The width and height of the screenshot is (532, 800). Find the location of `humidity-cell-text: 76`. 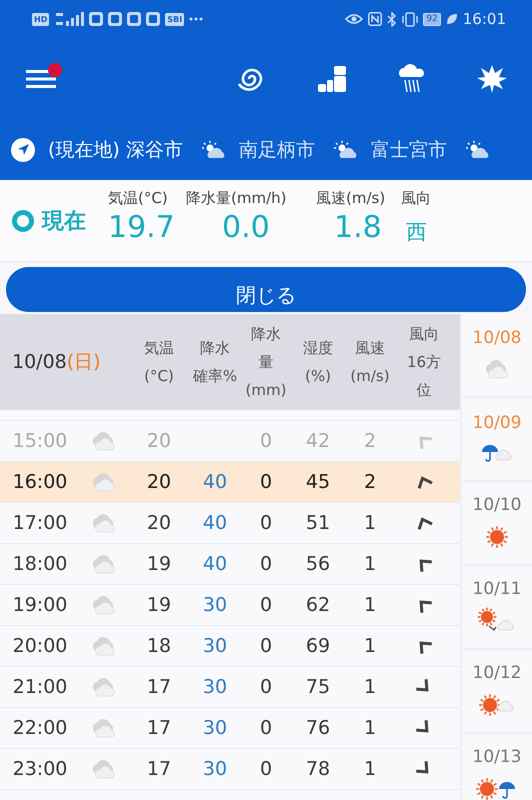

humidity-cell-text: 76 is located at coordinates (318, 728).